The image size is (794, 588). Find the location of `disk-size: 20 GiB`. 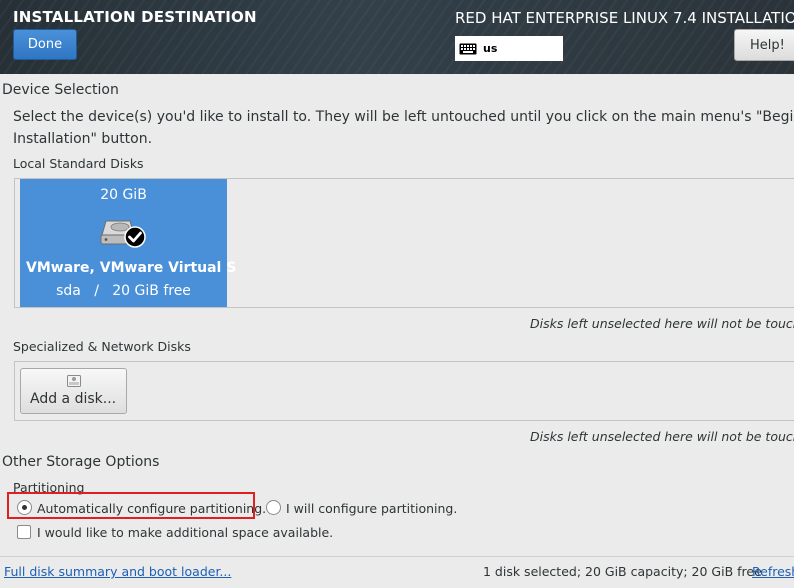

disk-size: 20 GiB is located at coordinates (123, 195).